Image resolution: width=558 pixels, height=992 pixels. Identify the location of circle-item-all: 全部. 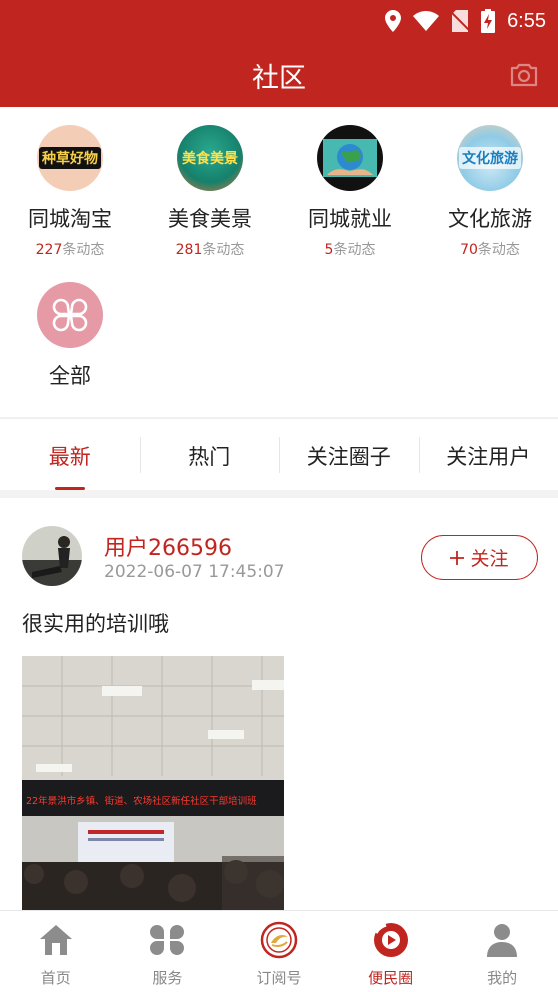
(70, 336).